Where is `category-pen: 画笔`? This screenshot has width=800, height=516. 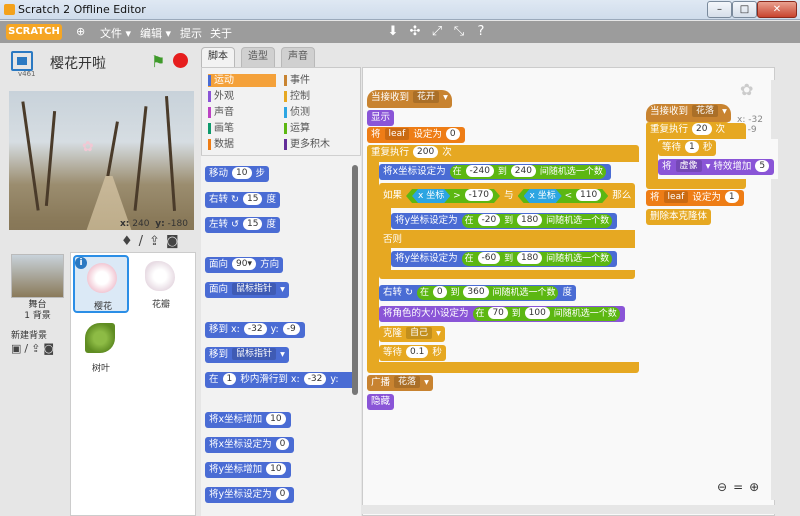
category-pen: 画笔 is located at coordinates (242, 128).